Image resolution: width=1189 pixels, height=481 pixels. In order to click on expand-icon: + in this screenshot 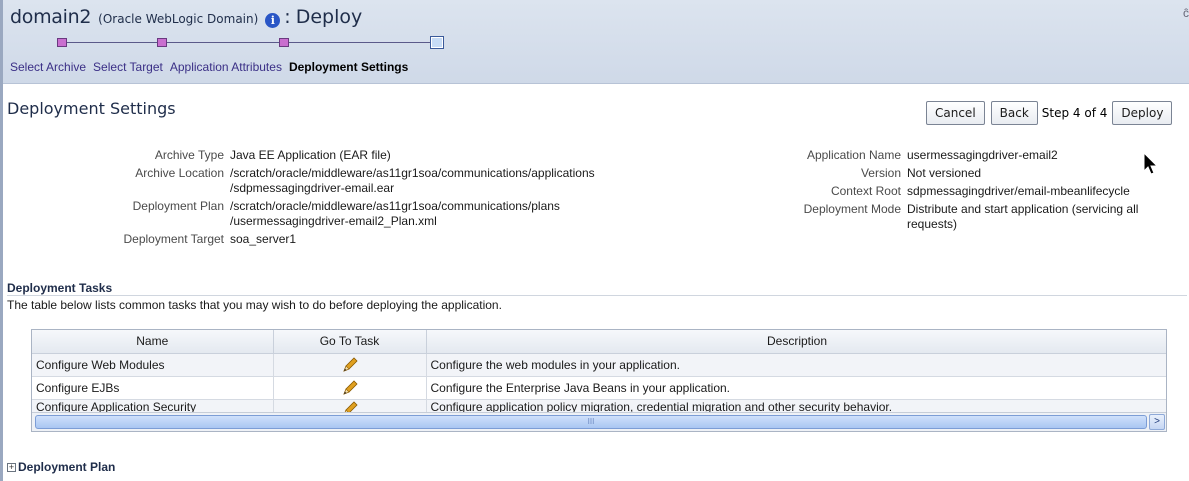, I will do `click(11, 467)`.